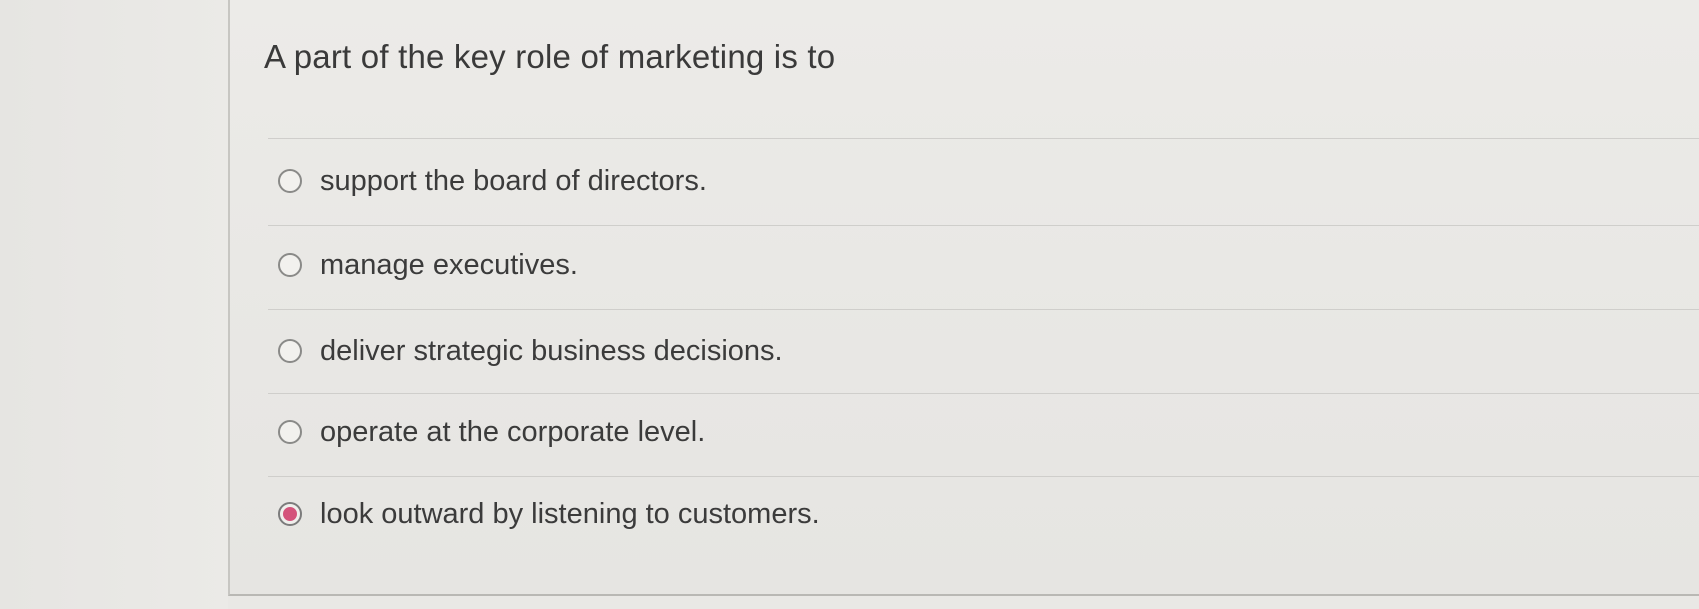 The height and width of the screenshot is (609, 1699). What do you see at coordinates (513, 431) in the screenshot?
I see `option-label: operate at the corporate level.` at bounding box center [513, 431].